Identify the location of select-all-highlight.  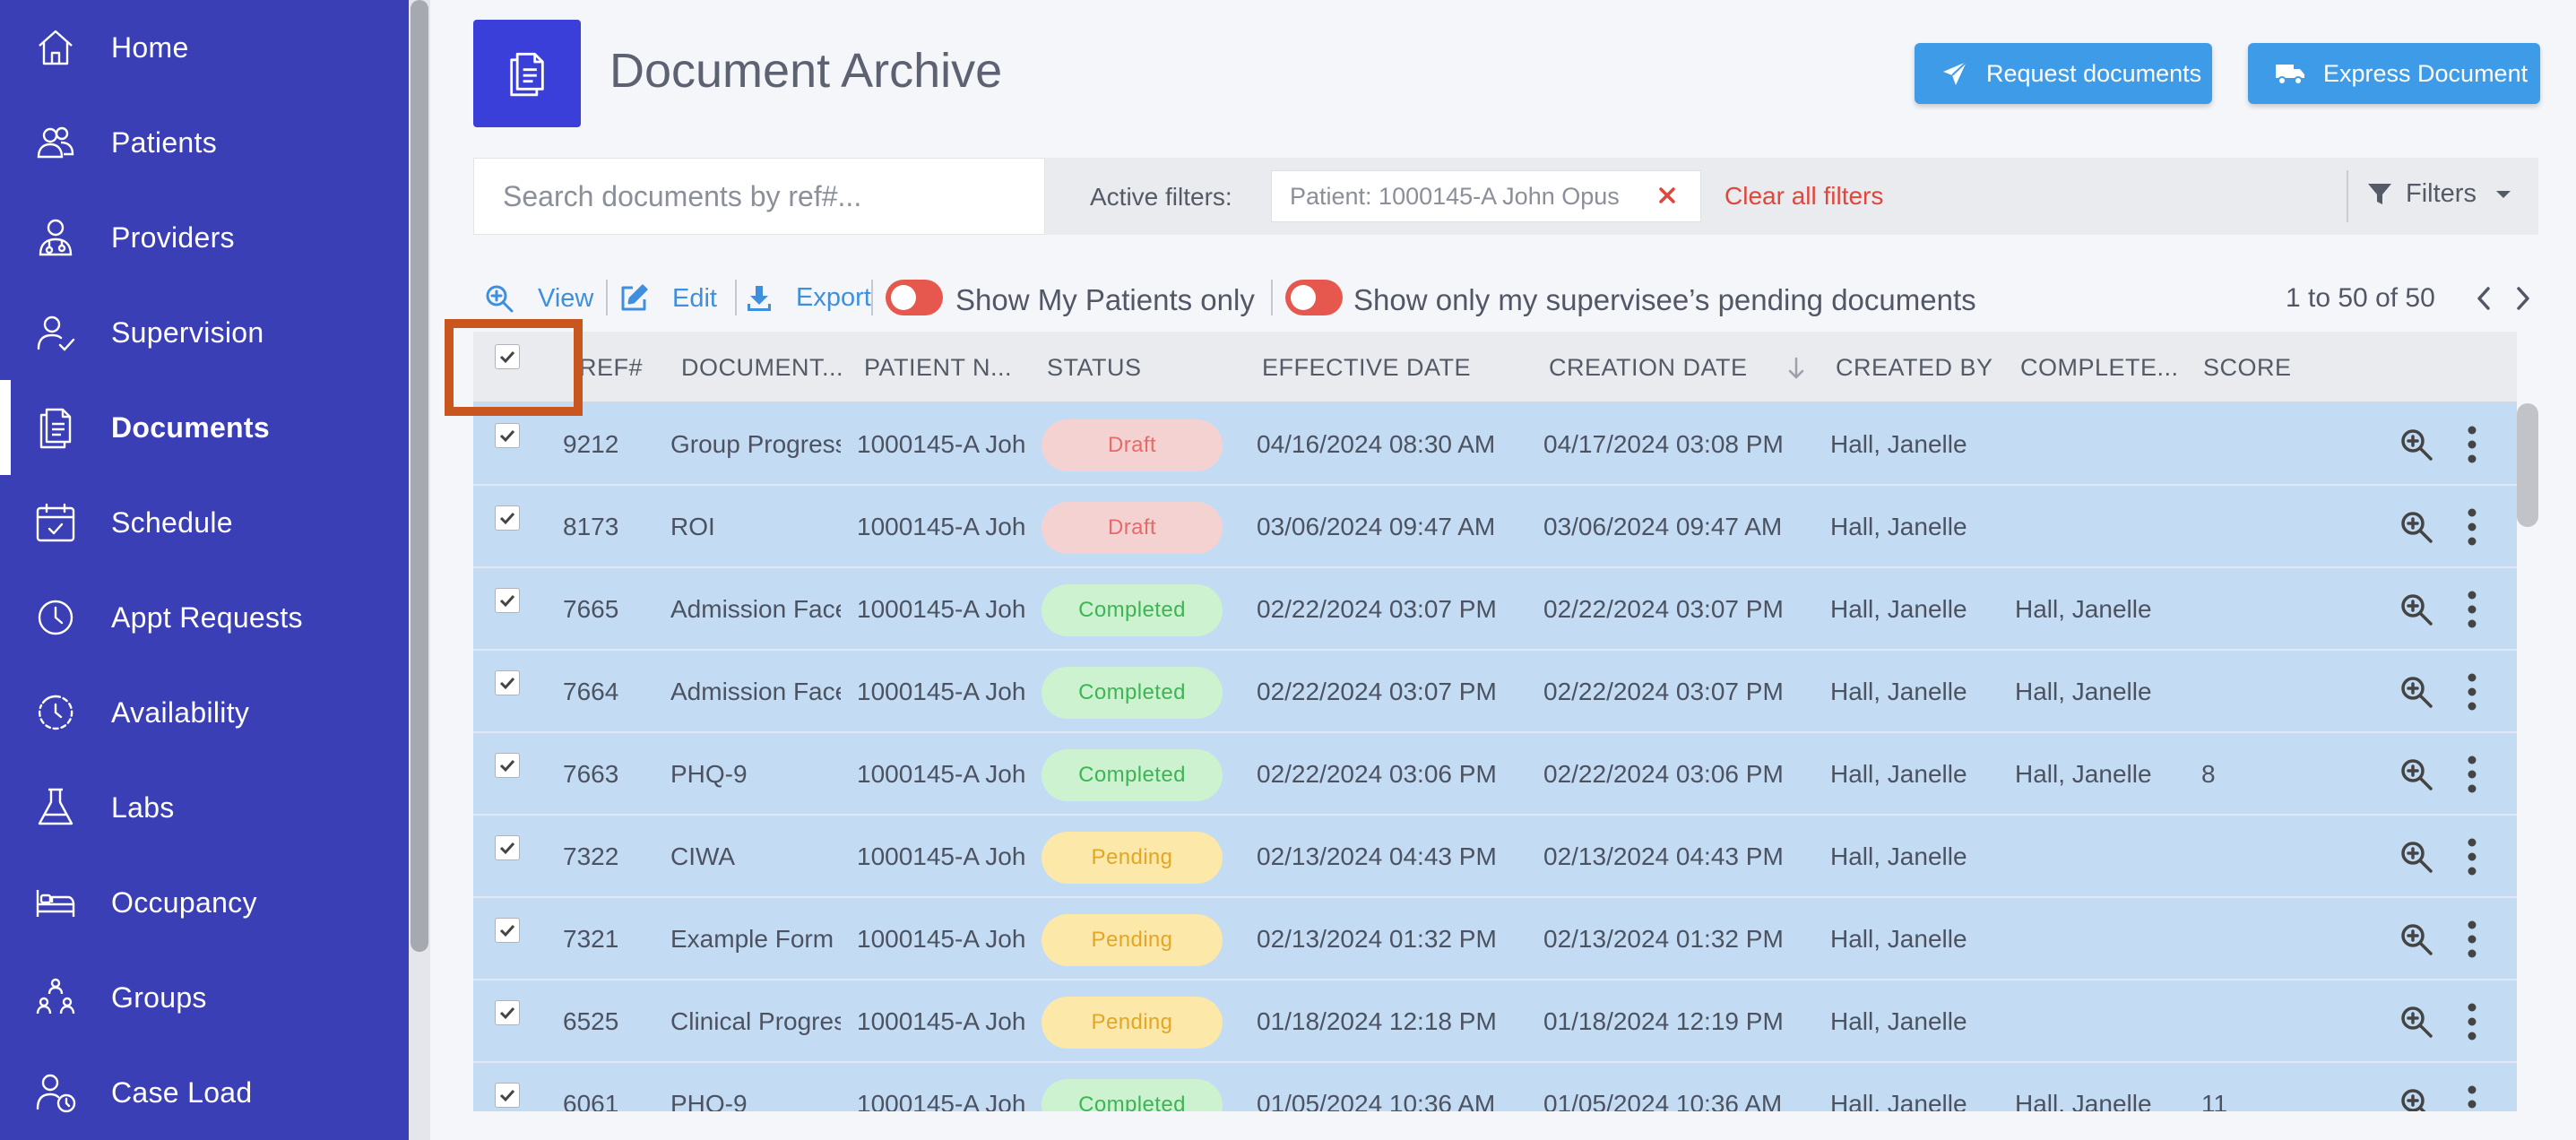
(514, 367).